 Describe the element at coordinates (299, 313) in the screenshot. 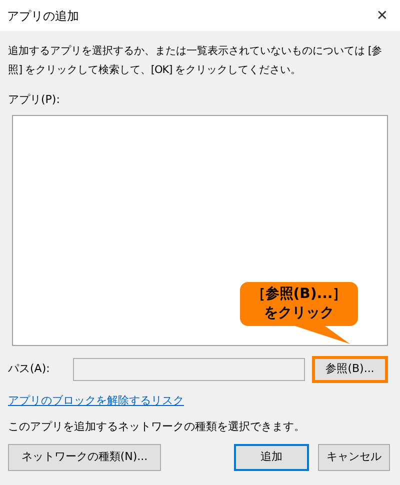

I see `callout-text: をクリック` at that location.